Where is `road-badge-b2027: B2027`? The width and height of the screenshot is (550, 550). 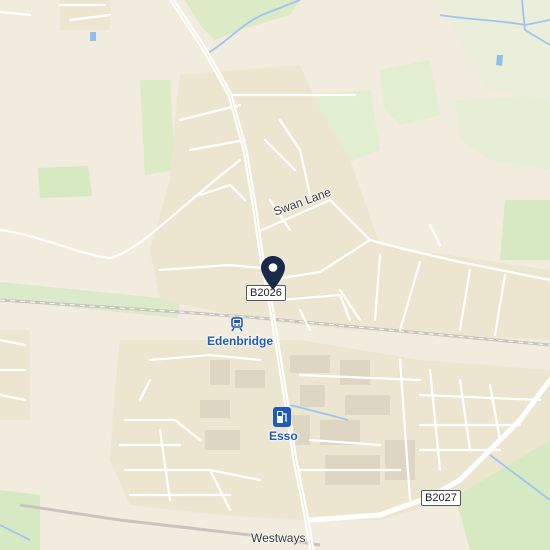
road-badge-b2027: B2027 is located at coordinates (441, 498).